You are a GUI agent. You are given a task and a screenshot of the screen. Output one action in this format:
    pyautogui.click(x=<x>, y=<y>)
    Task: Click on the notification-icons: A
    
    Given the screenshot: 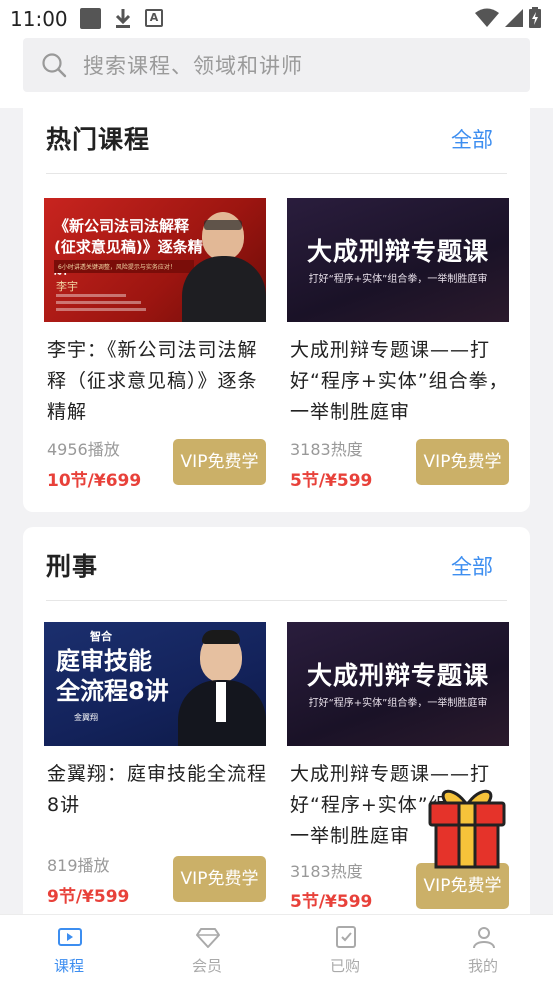 What is the action you would take?
    pyautogui.click(x=121, y=18)
    